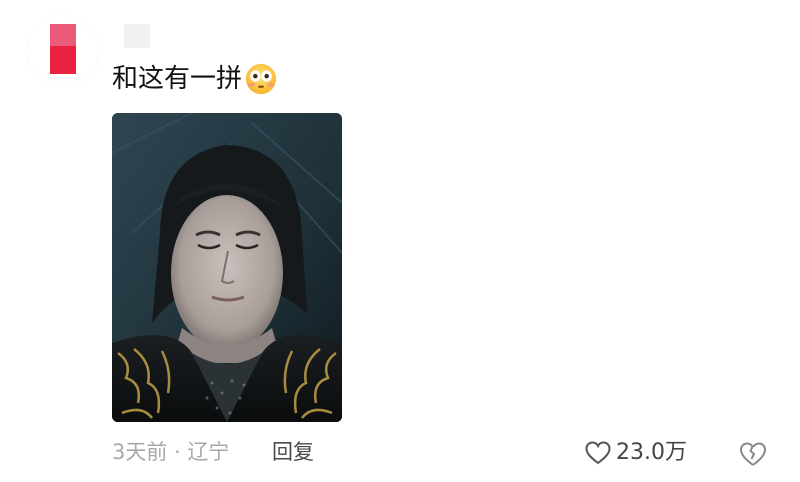  I want to click on comment-text-row: 和这有一拼, so click(195, 79).